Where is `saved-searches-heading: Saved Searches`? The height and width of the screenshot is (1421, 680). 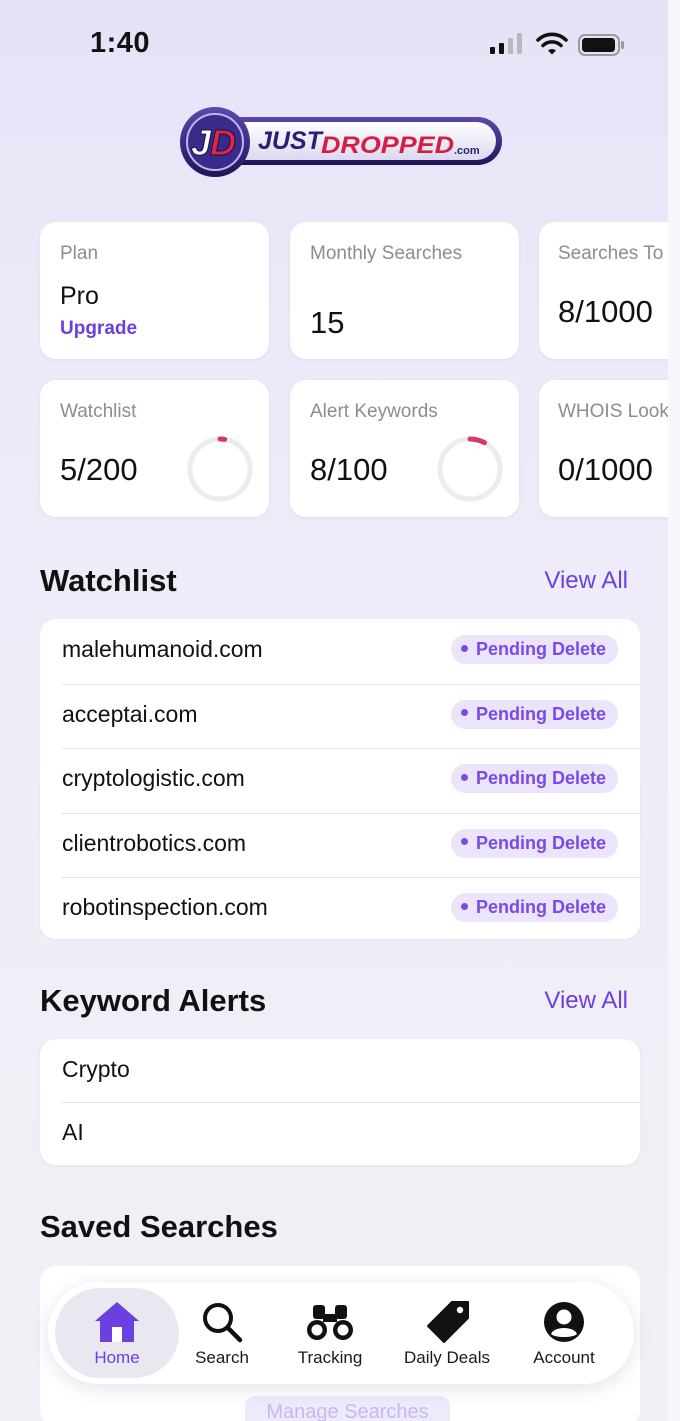 saved-searches-heading: Saved Searches is located at coordinates (159, 1226).